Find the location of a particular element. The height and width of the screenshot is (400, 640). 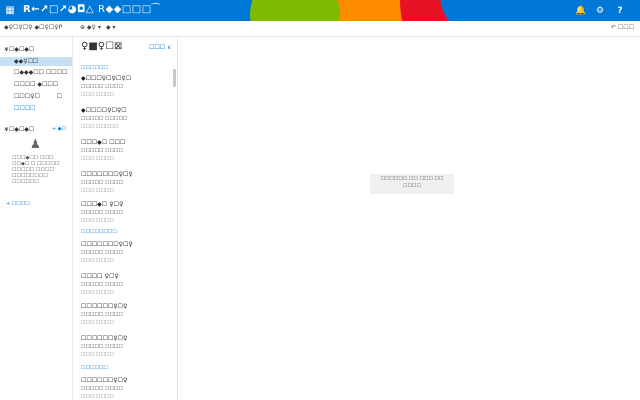

help-icon: ? is located at coordinates (620, 10).